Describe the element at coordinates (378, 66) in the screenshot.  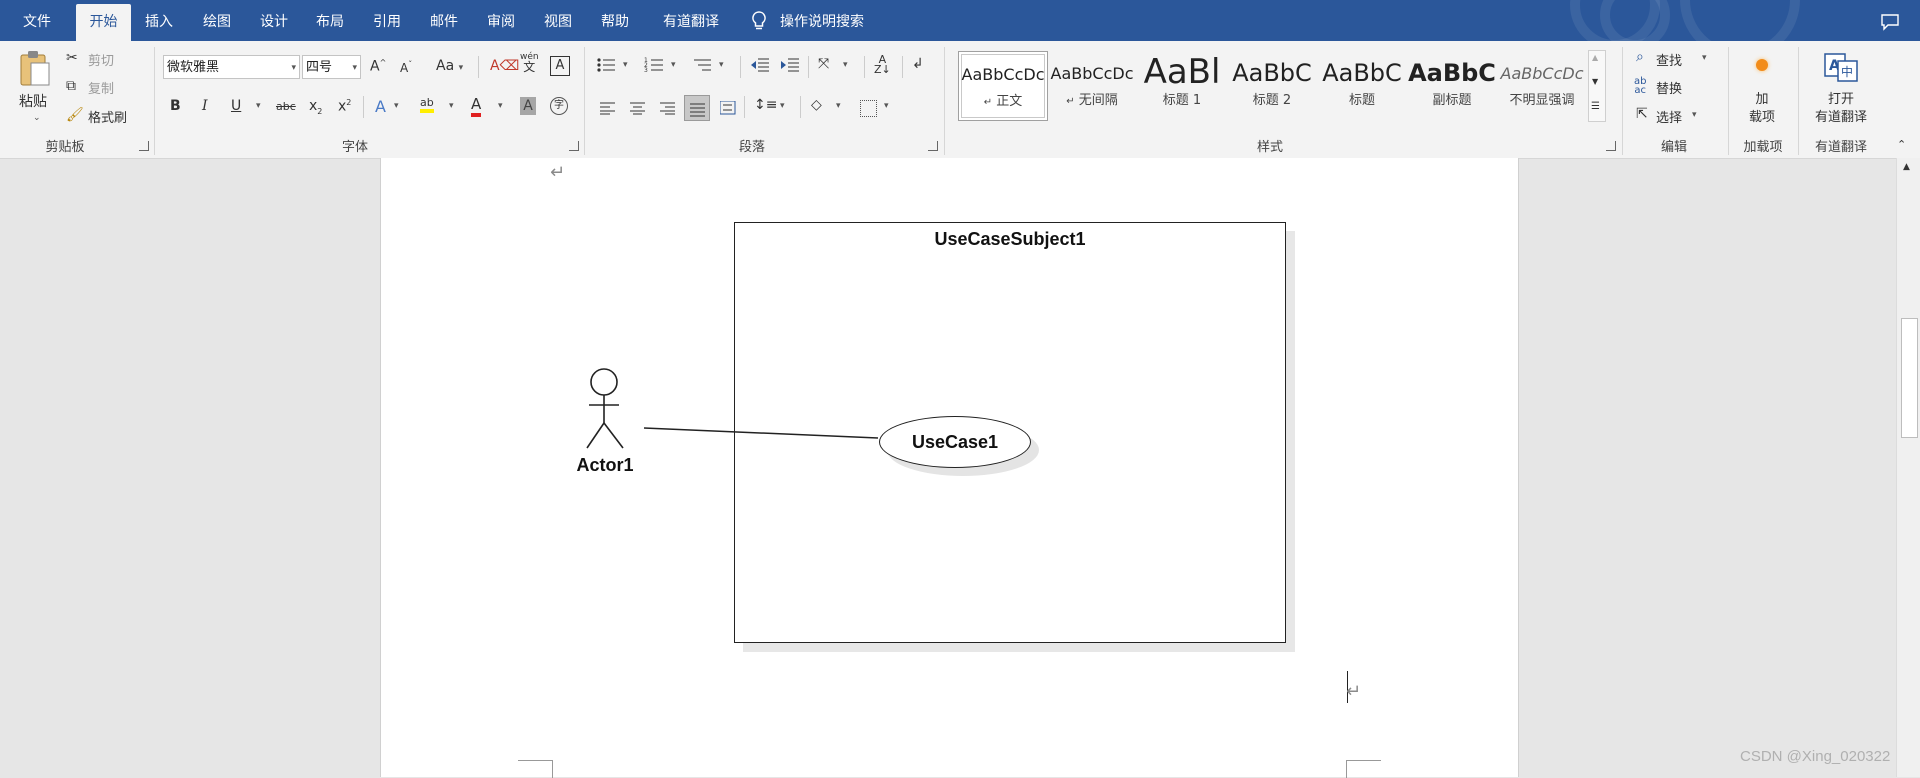
I see `grow-font-button: A^` at that location.